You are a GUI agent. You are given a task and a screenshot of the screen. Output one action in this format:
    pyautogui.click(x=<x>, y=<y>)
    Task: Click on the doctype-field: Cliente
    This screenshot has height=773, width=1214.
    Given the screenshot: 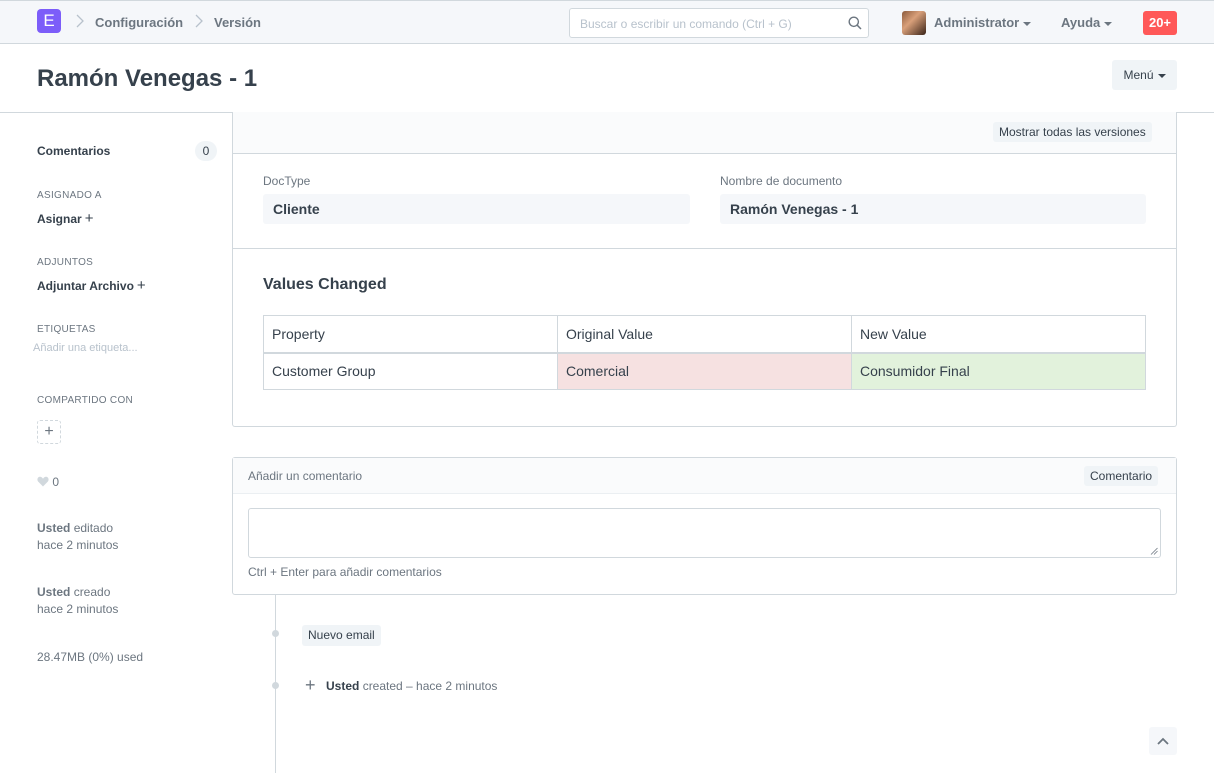 What is the action you would take?
    pyautogui.click(x=476, y=209)
    